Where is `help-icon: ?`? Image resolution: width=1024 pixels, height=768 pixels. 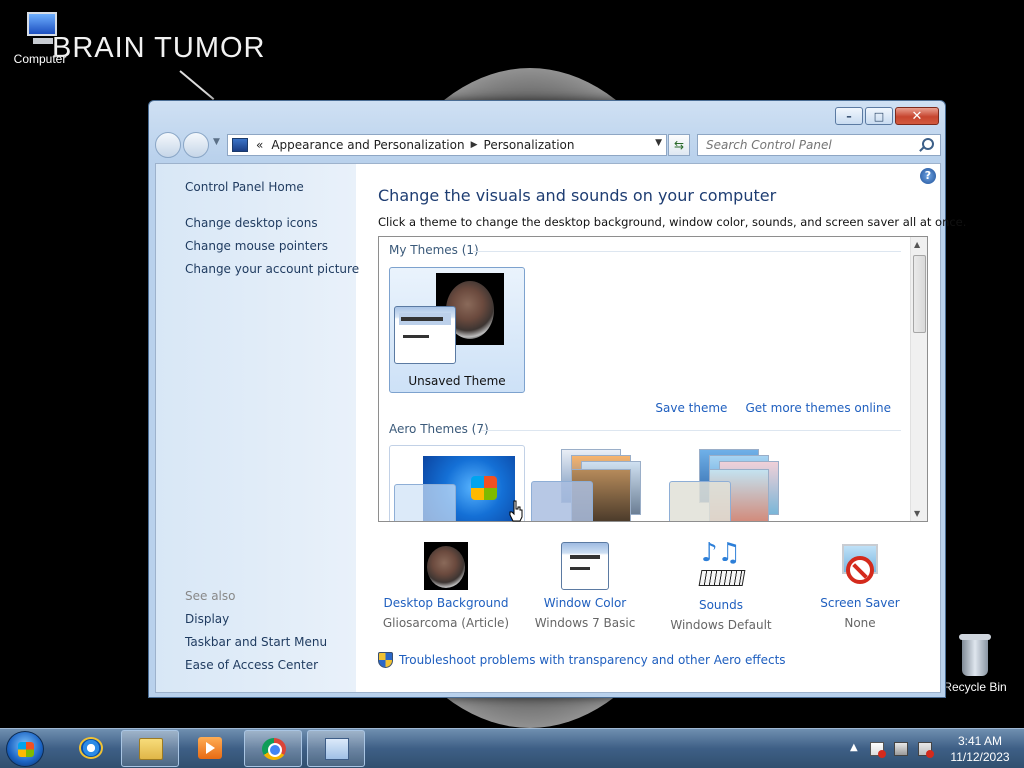 help-icon: ? is located at coordinates (928, 176).